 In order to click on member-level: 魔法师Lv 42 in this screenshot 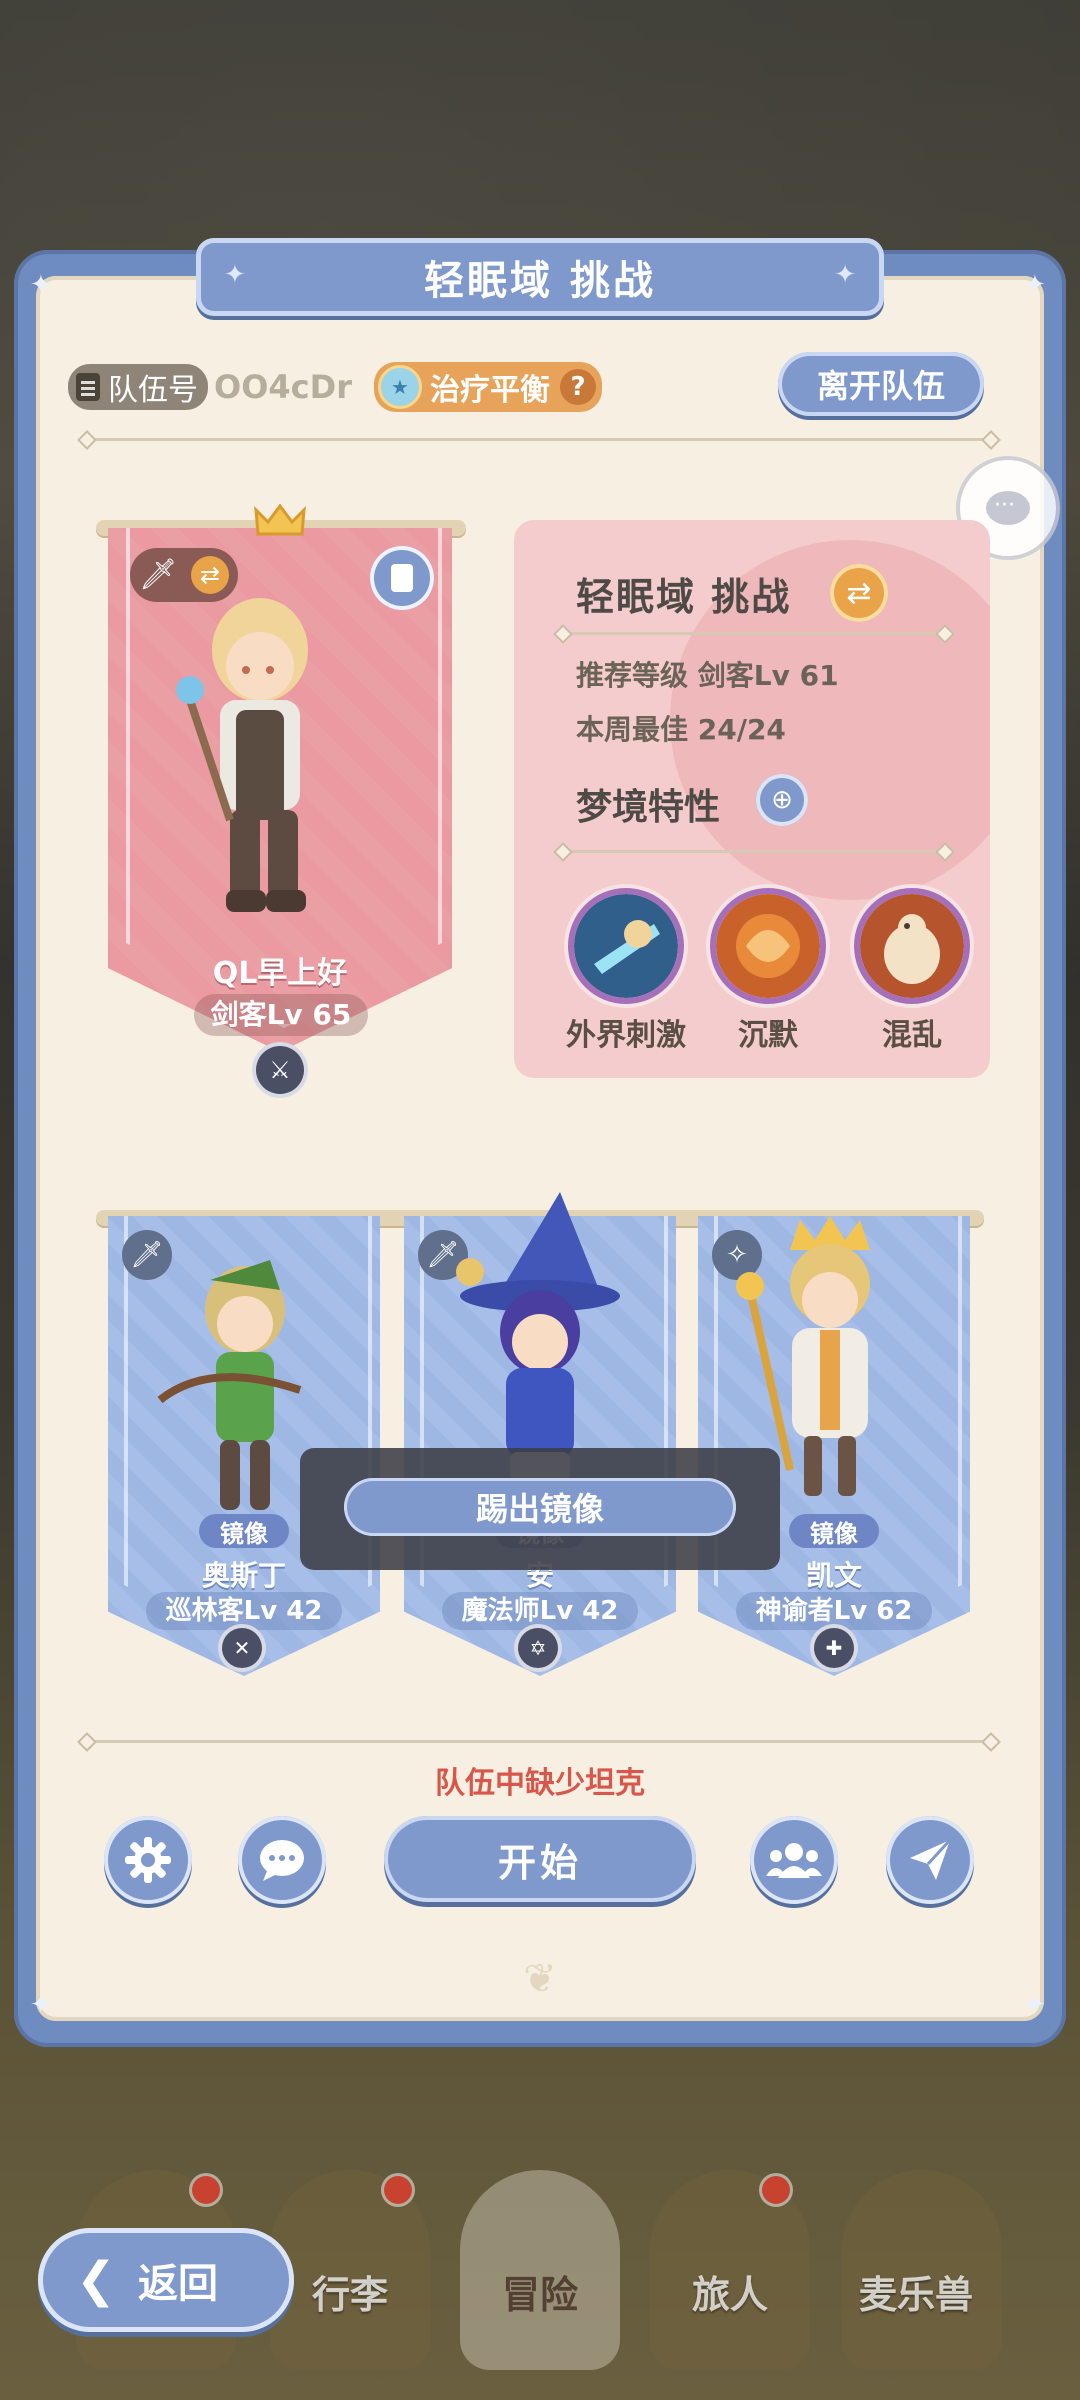, I will do `click(540, 1611)`.